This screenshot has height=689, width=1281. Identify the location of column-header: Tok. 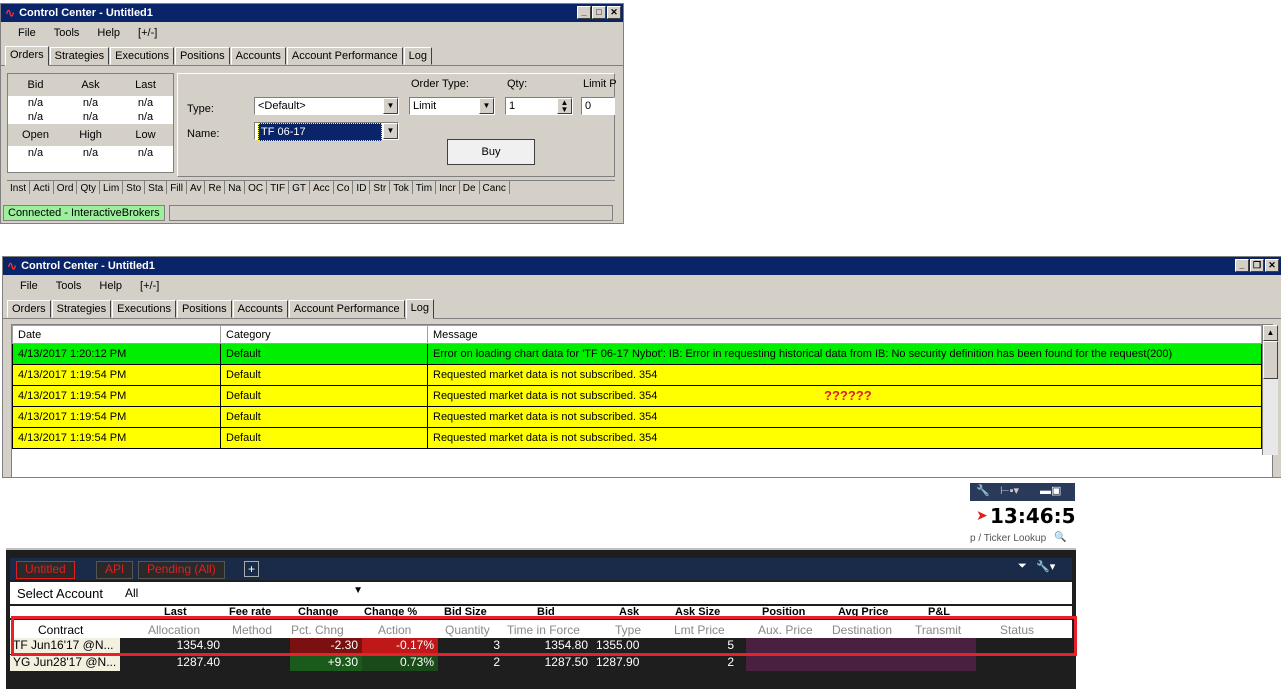
(401, 187).